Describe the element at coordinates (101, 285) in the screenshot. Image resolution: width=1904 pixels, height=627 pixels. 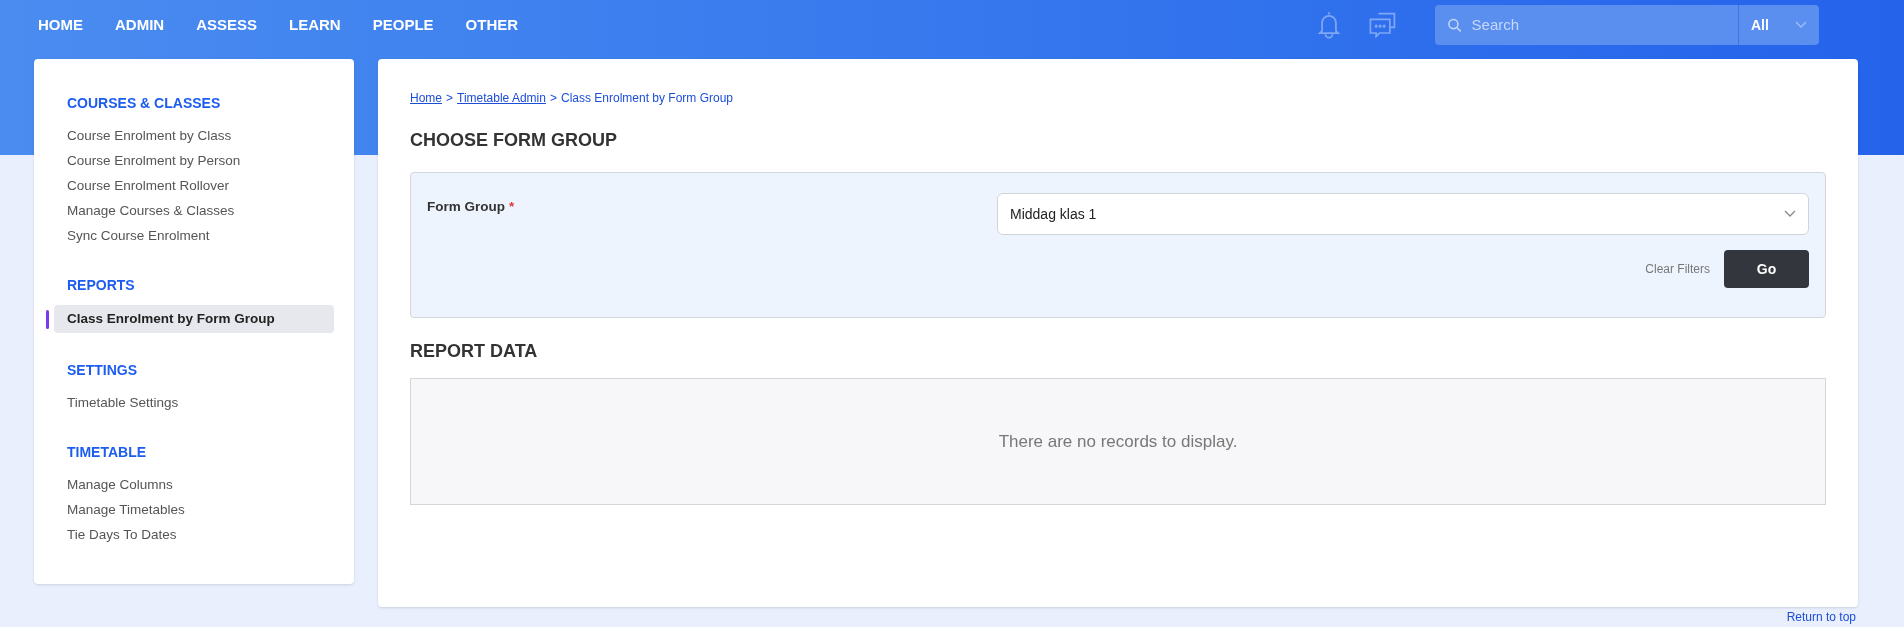
I see `section-heading: REPORTS` at that location.